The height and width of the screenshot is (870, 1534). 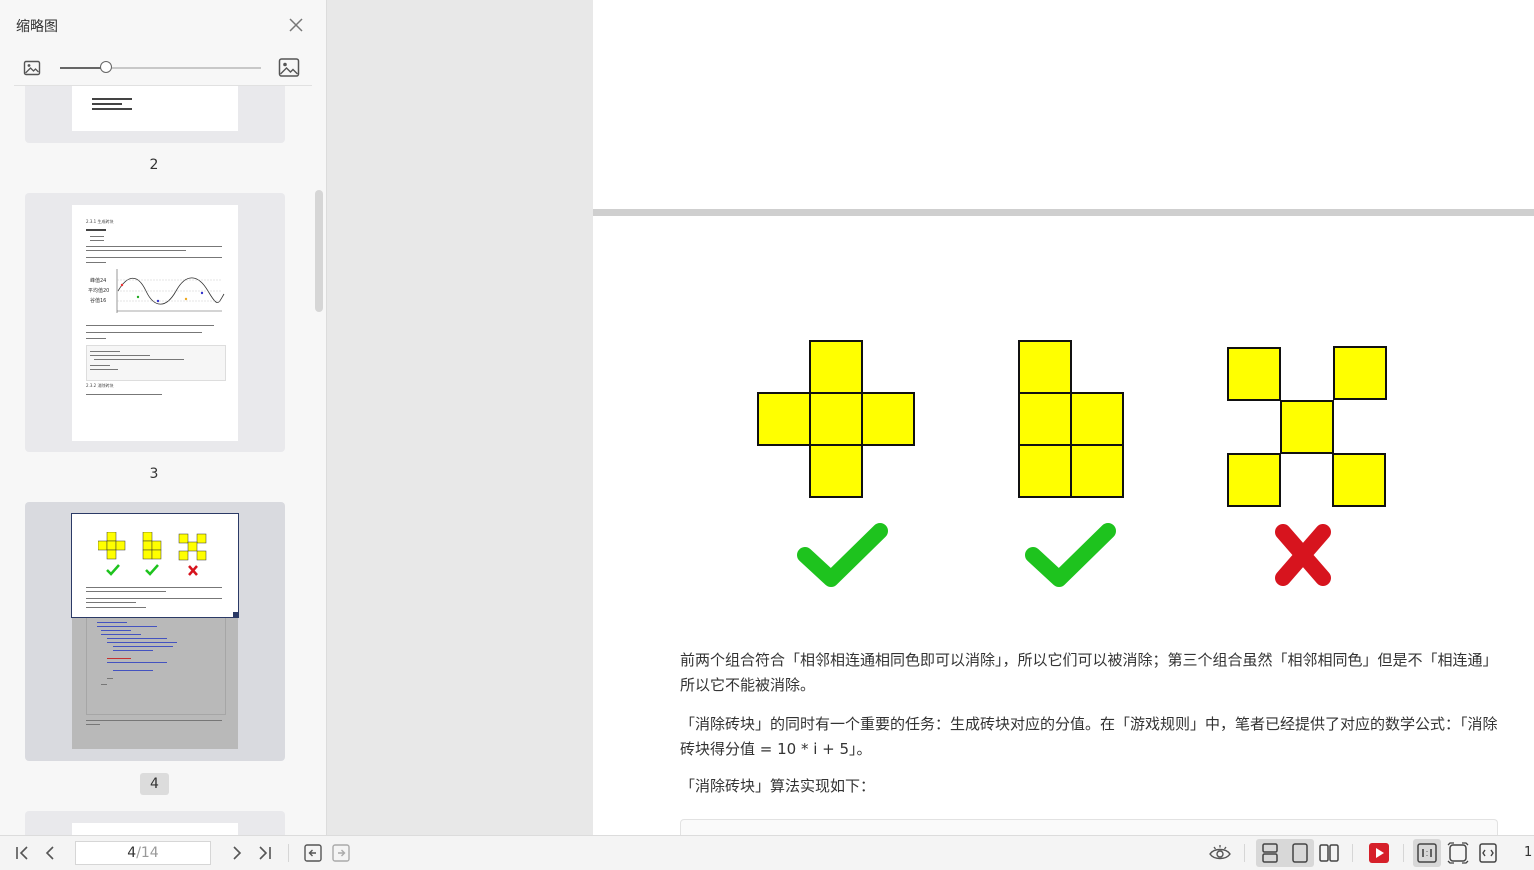 What do you see at coordinates (154, 474) in the screenshot?
I see `thumbnail-label: 3` at bounding box center [154, 474].